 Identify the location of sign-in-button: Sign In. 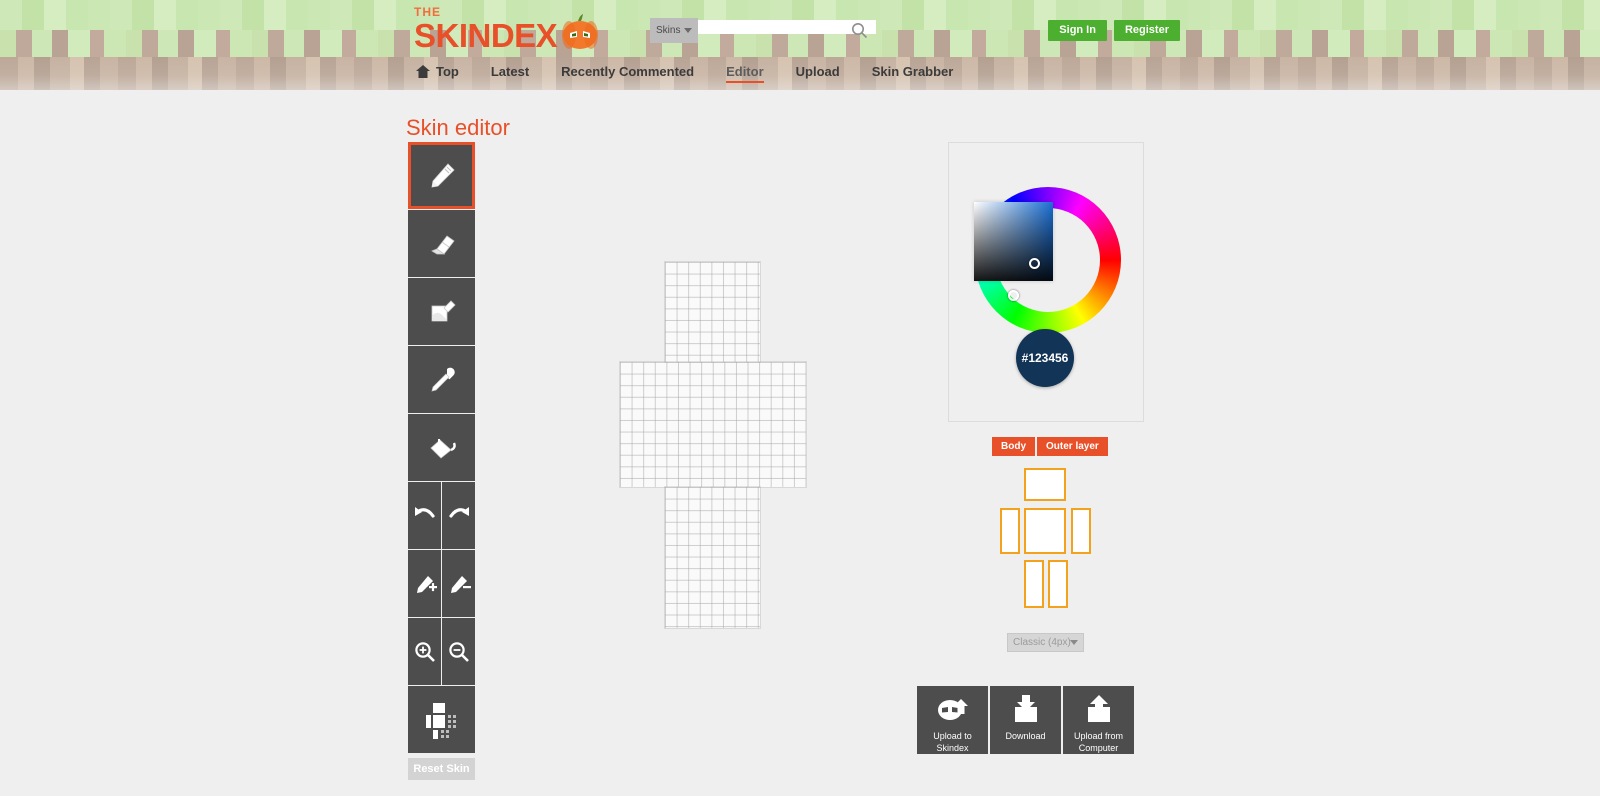
(1077, 30).